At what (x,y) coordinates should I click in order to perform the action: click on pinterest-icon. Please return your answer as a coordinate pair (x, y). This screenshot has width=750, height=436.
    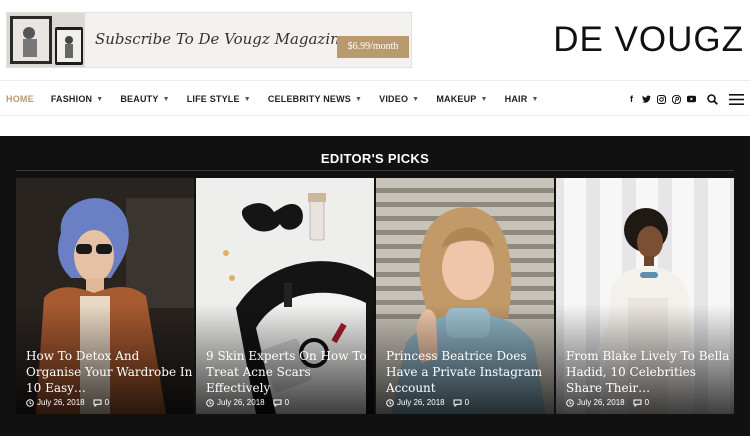
    Looking at the image, I should click on (676, 99).